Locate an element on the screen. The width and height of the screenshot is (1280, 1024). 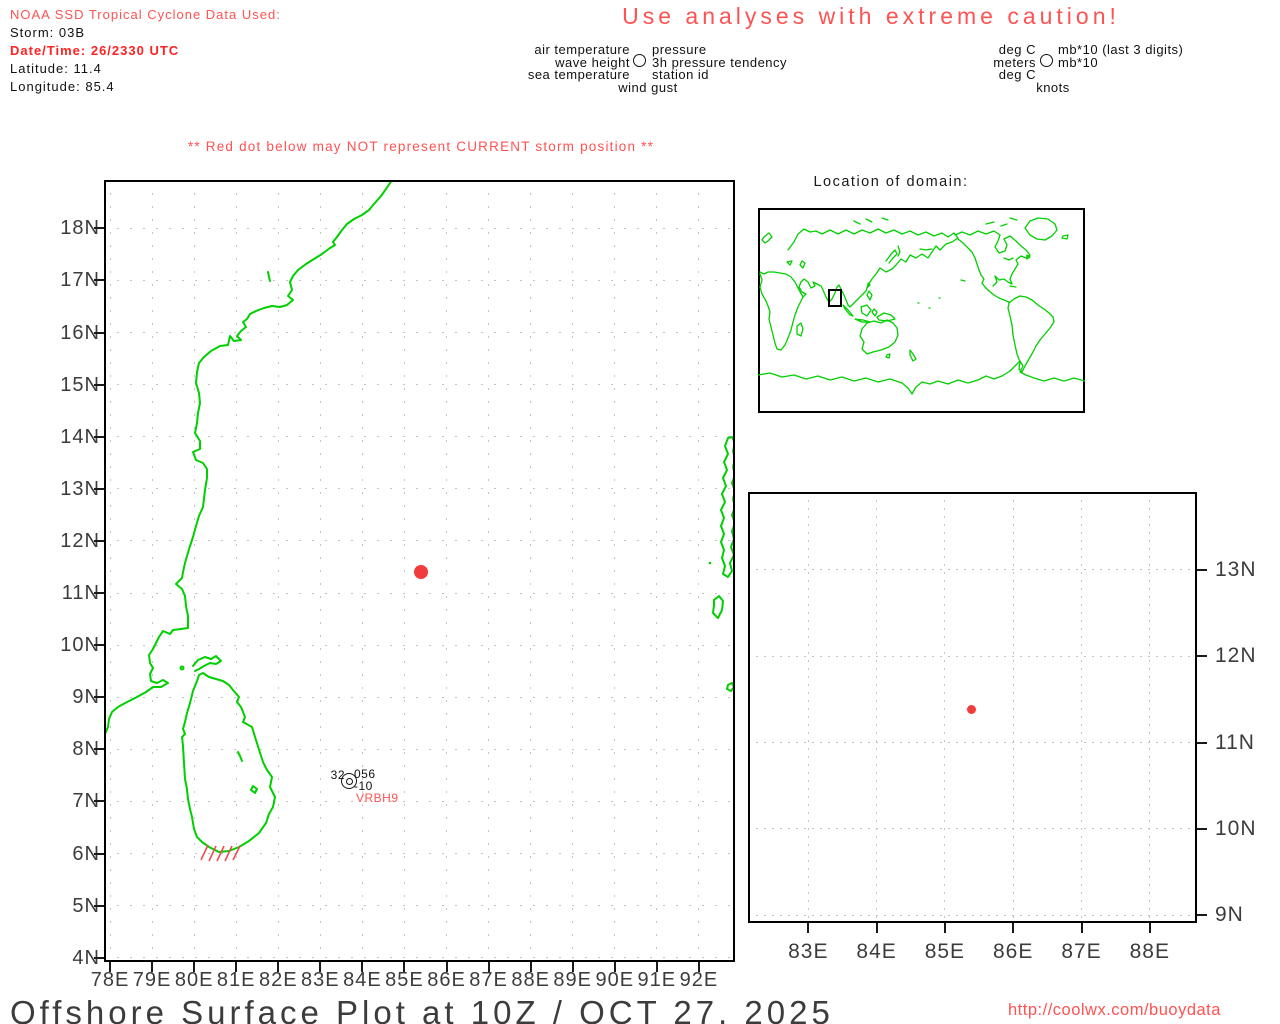
tiny-islet is located at coordinates (710, 563).